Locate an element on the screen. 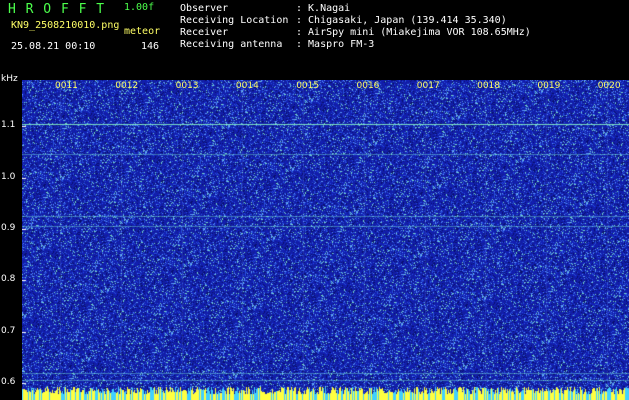 The width and height of the screenshot is (629, 400). y-axis-unit-label: kHz is located at coordinates (9, 79).